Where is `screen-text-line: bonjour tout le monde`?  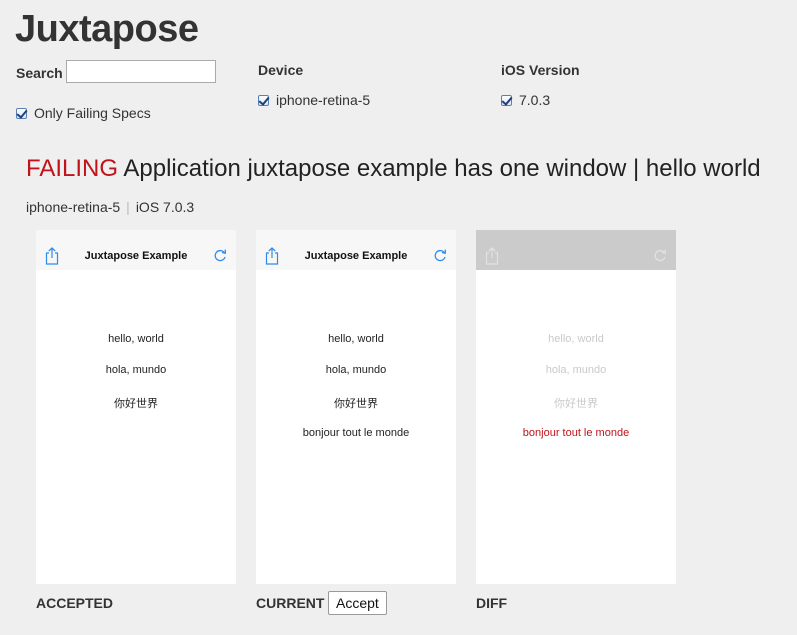 screen-text-line: bonjour tout le monde is located at coordinates (356, 433).